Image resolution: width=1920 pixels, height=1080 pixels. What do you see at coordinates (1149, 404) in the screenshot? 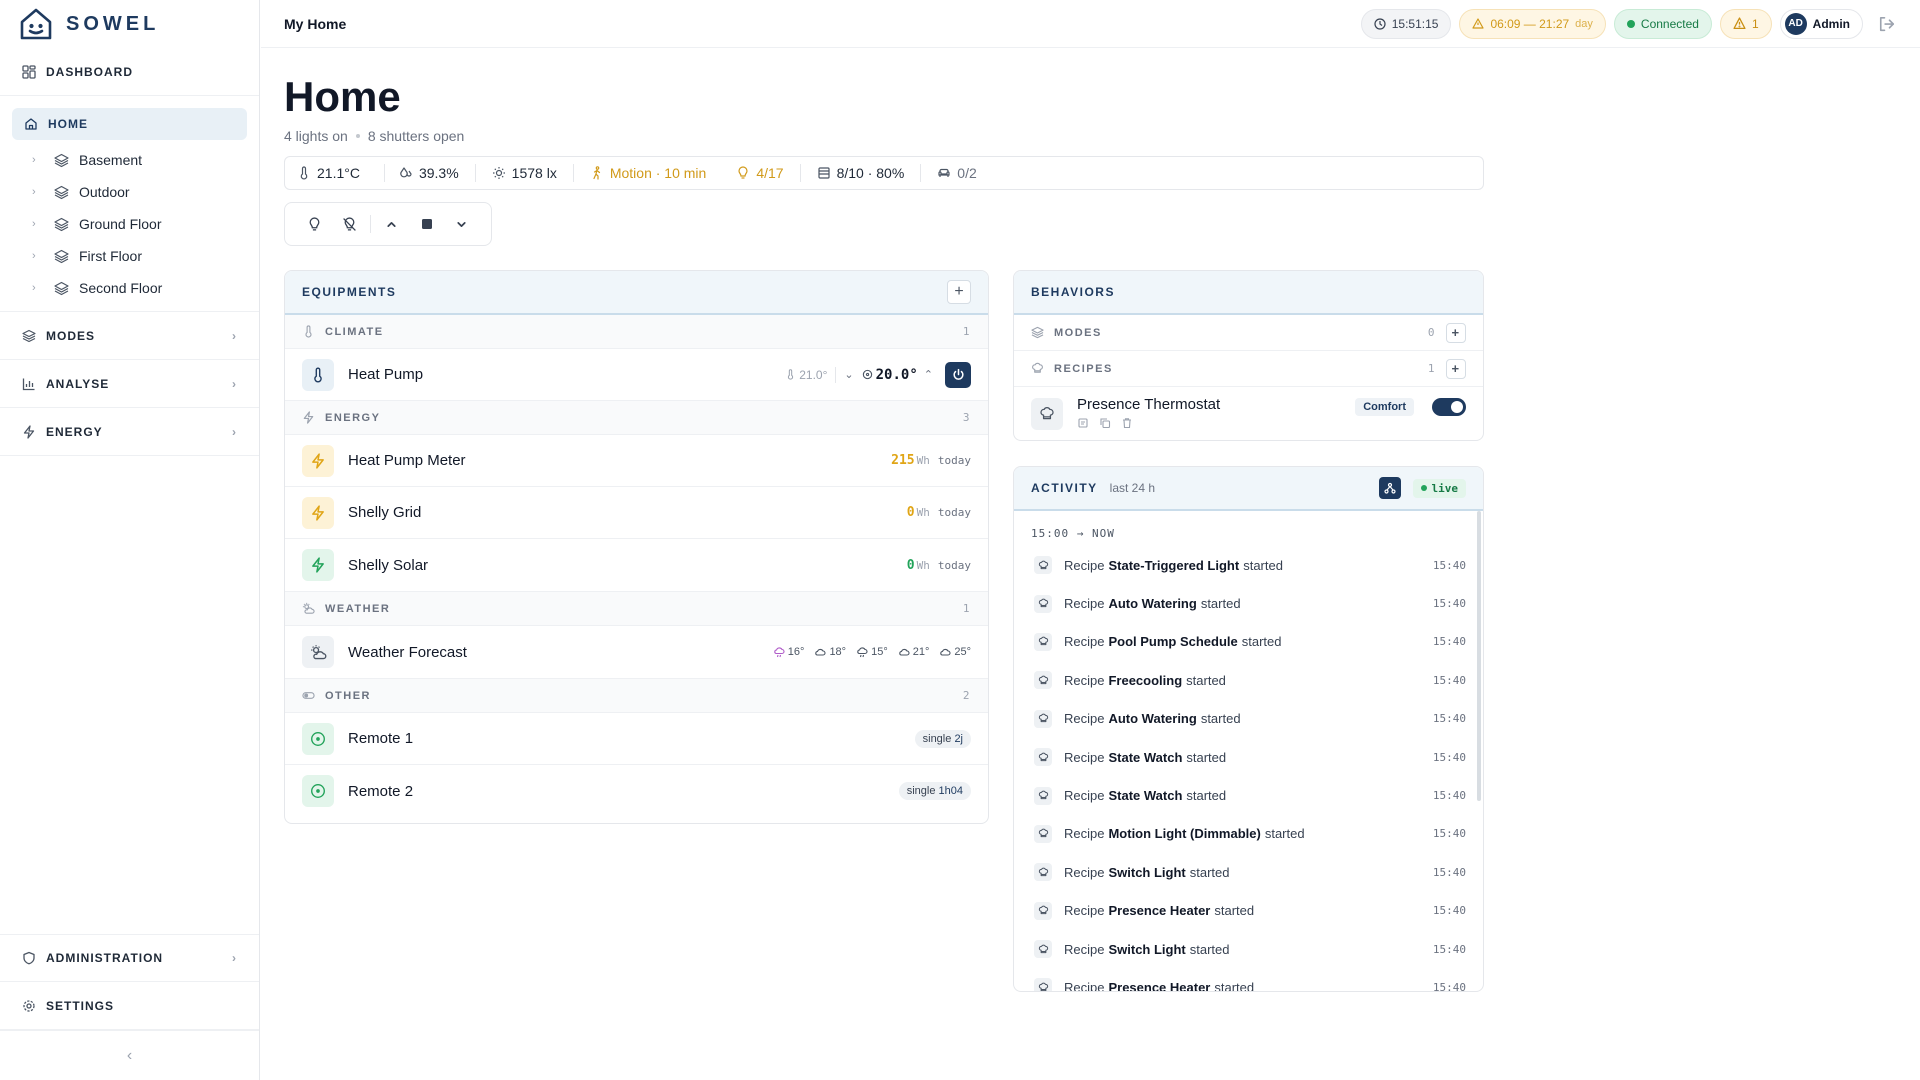
I see `recipe-name: Presence Thermostat` at bounding box center [1149, 404].